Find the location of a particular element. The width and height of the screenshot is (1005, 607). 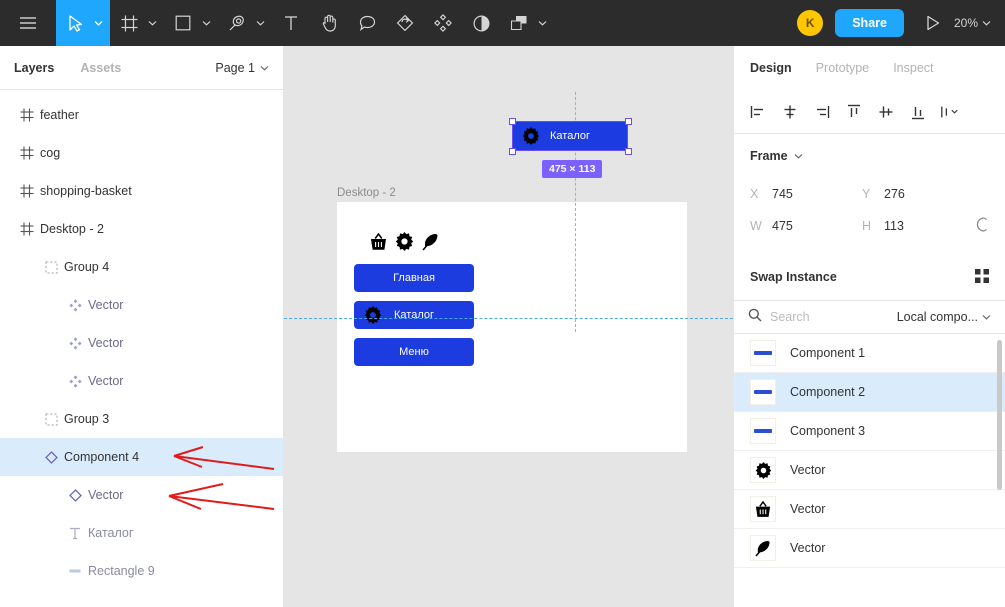

zoom-control: 20% is located at coordinates (972, 23).